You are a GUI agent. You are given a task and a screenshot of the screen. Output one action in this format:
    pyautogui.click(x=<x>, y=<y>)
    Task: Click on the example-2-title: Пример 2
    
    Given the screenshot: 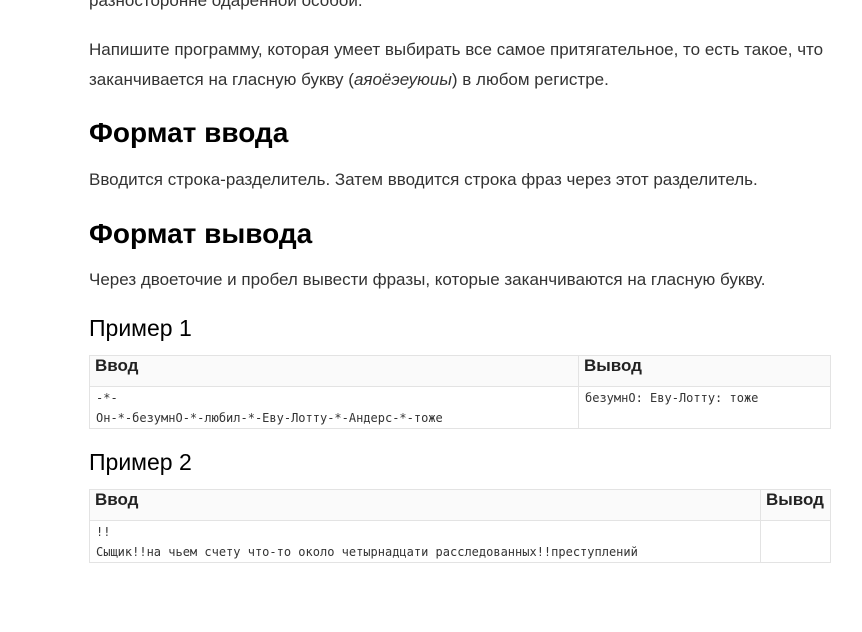 What is the action you would take?
    pyautogui.click(x=140, y=462)
    